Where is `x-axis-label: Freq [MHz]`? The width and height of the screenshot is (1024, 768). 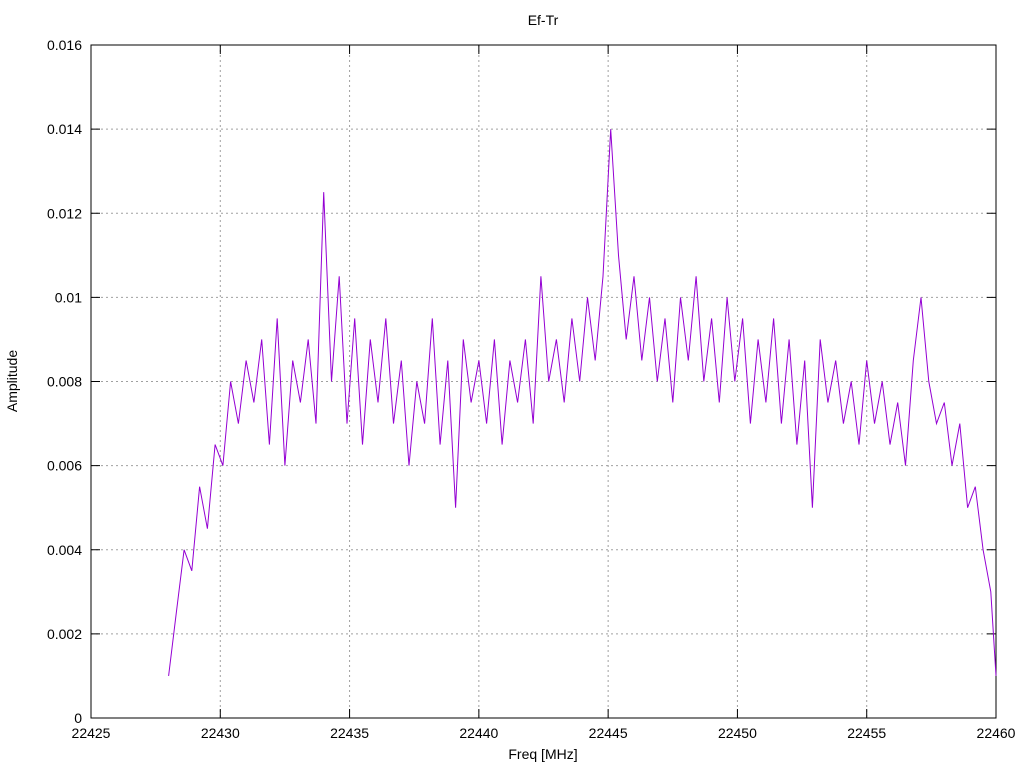 x-axis-label: Freq [MHz] is located at coordinates (542, 754).